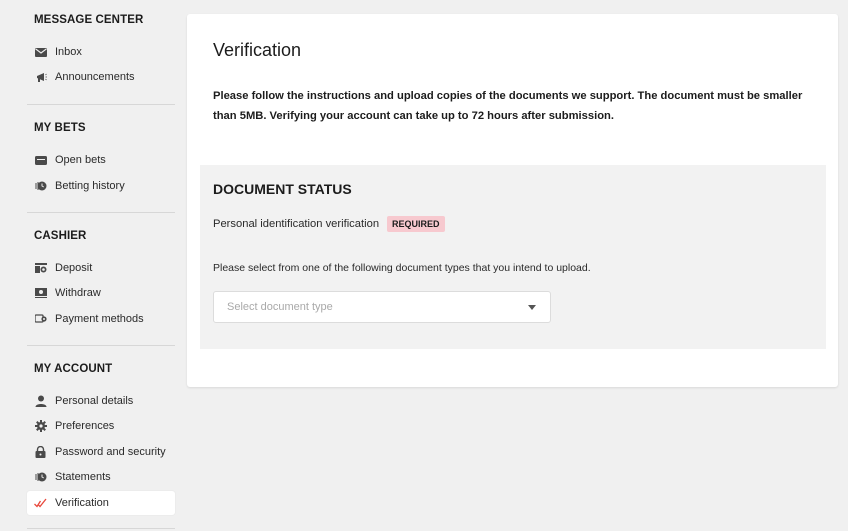  I want to click on sidebar-item-label: Announcements, so click(95, 77).